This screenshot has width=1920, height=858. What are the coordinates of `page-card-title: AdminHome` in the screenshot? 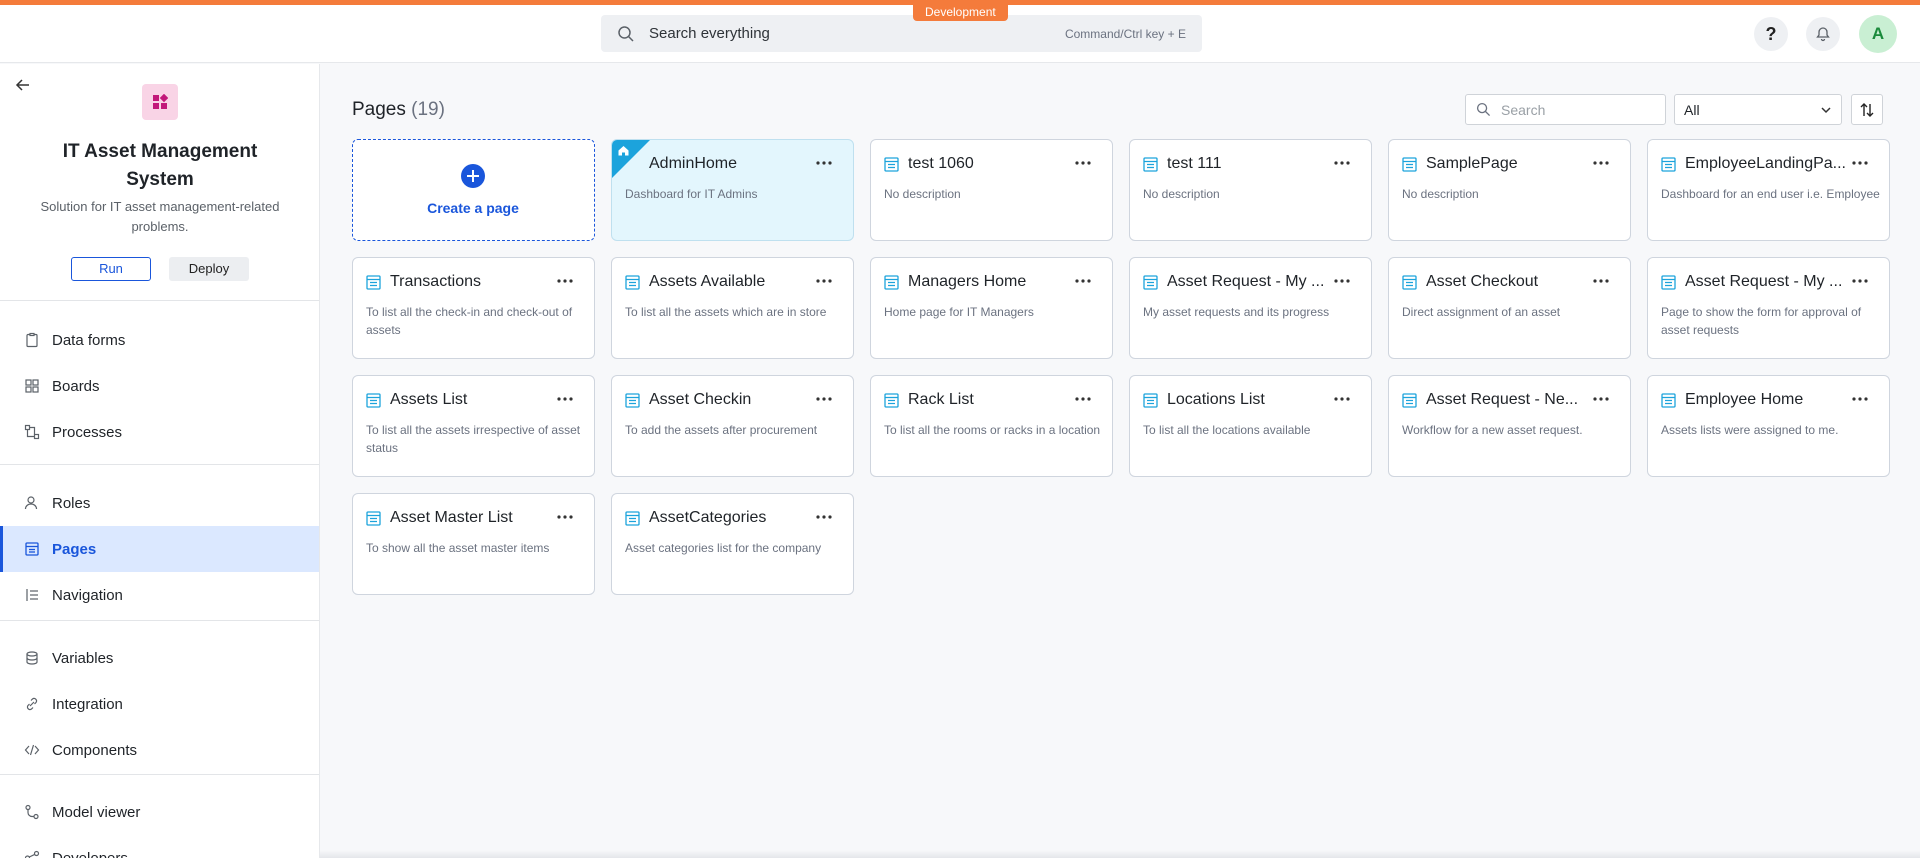 It's located at (693, 163).